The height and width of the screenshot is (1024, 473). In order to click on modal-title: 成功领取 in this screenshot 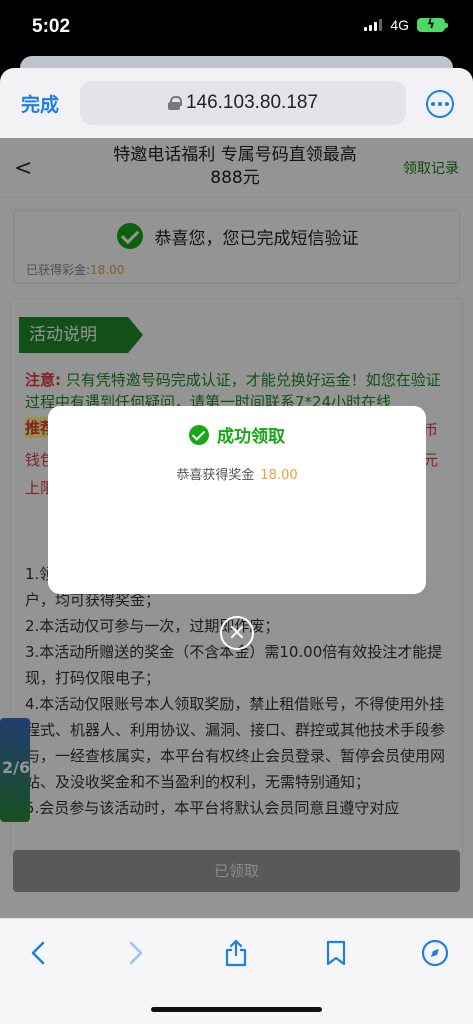, I will do `click(251, 437)`.